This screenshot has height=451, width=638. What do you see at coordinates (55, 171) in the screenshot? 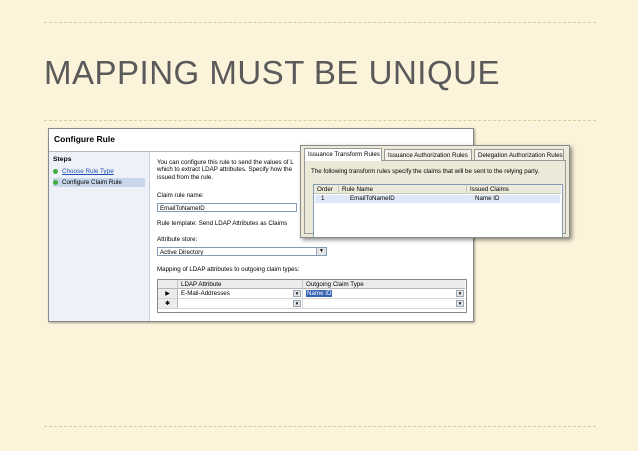
I see `step-complete-icon` at bounding box center [55, 171].